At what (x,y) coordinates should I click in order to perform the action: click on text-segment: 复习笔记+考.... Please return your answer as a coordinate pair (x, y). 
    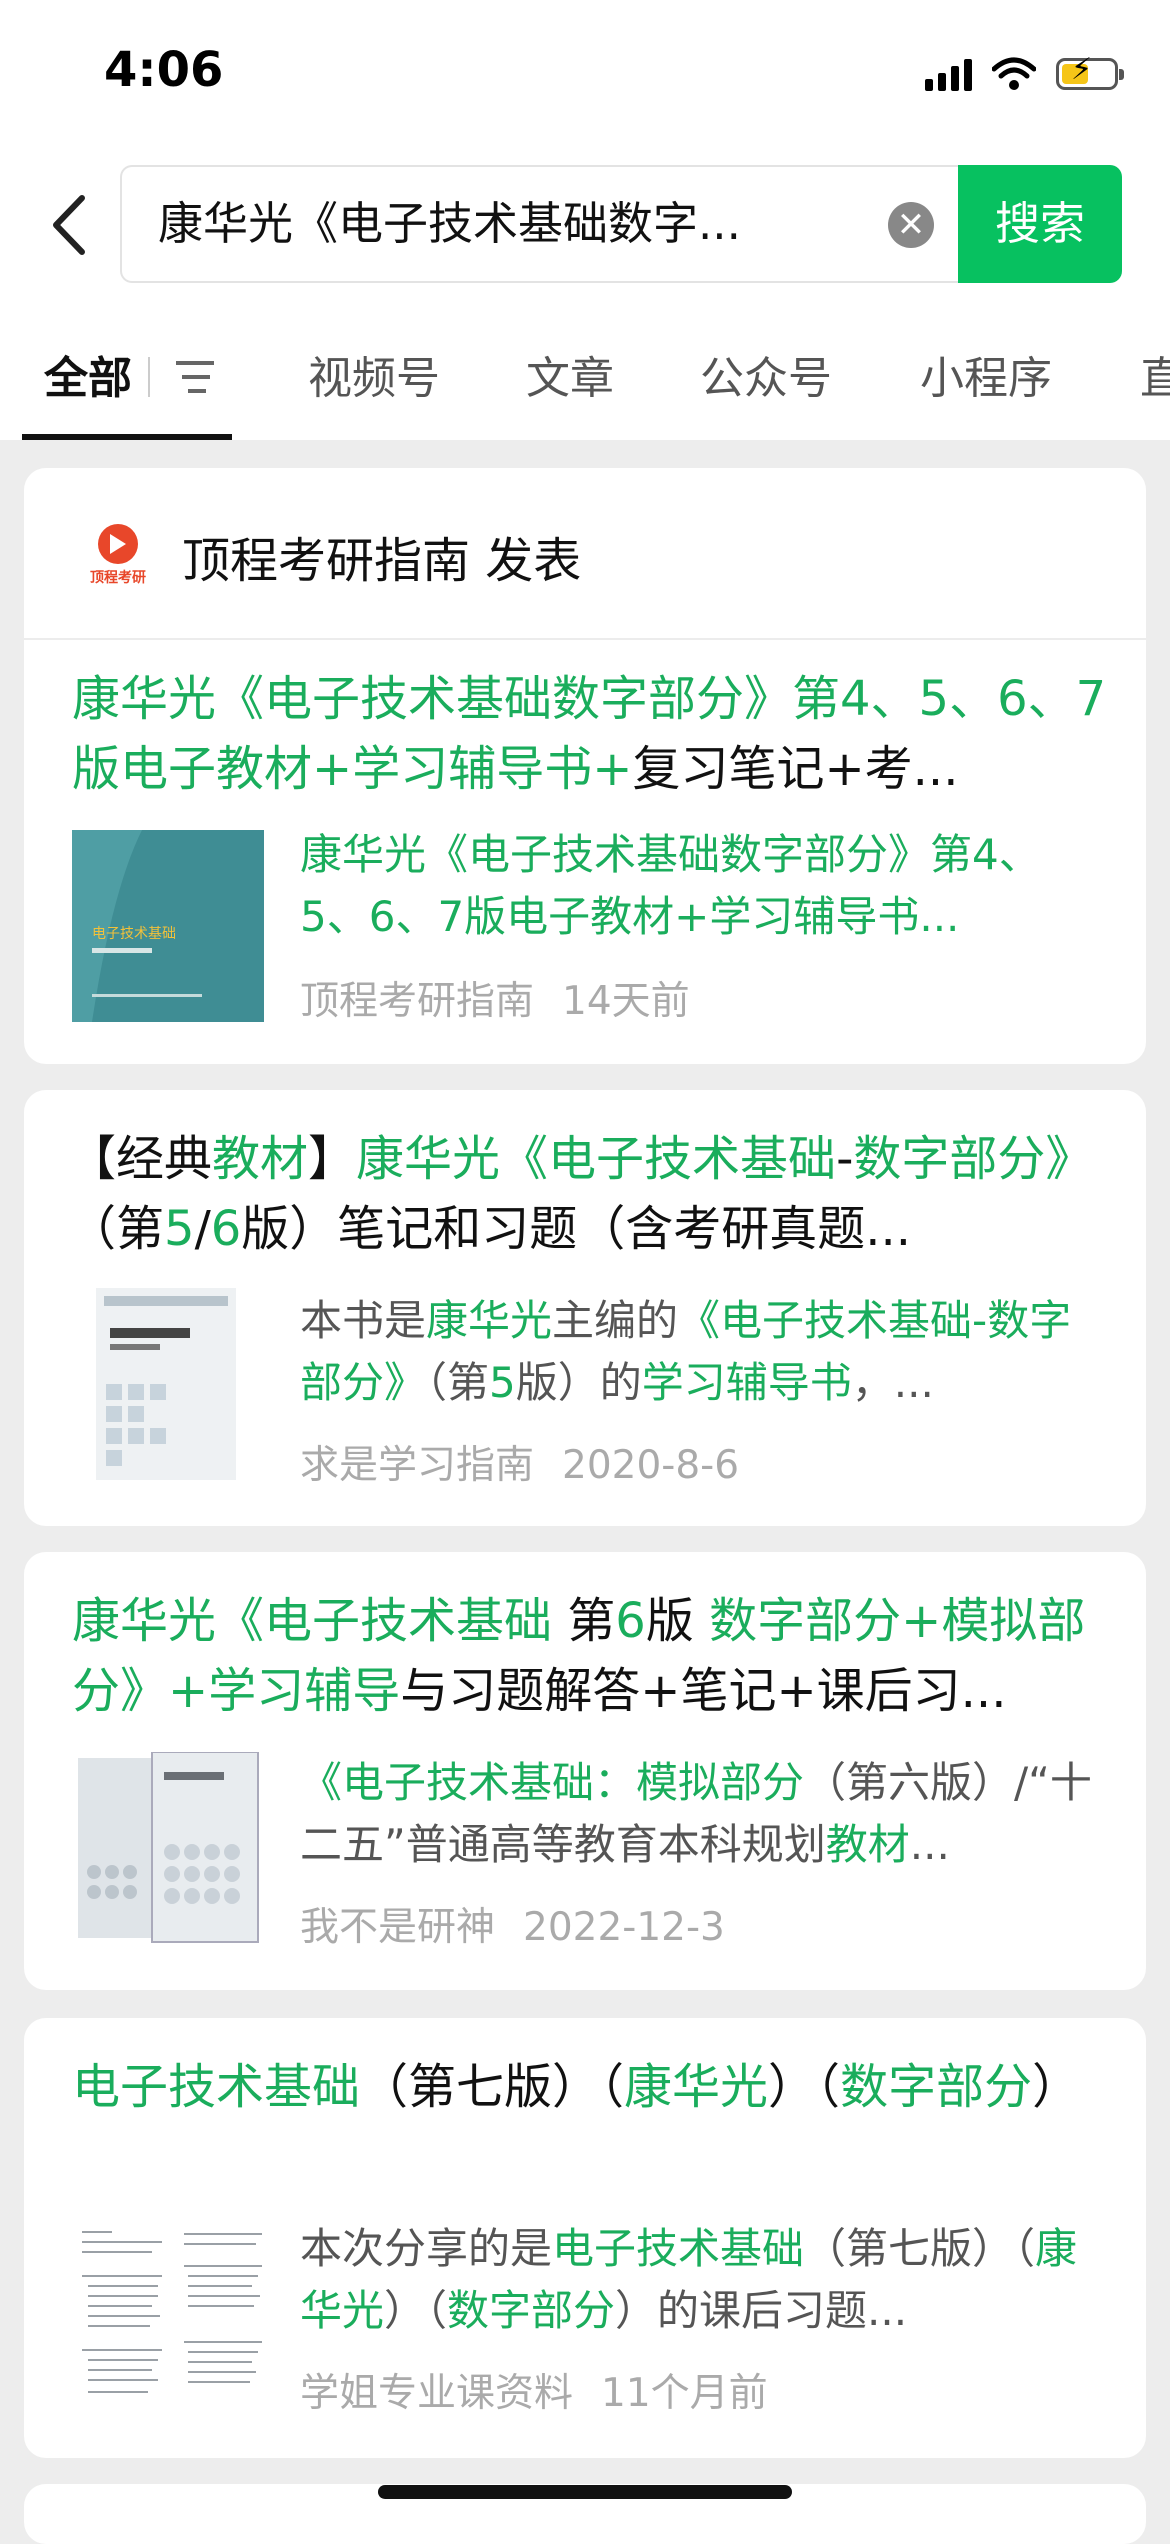
    Looking at the image, I should click on (795, 769).